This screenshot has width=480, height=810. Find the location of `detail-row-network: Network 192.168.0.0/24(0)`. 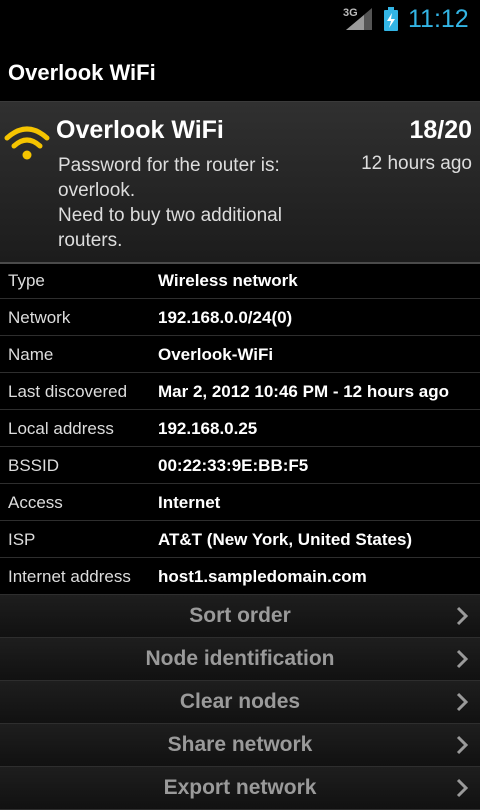

detail-row-network: Network 192.168.0.0/24(0) is located at coordinates (240, 317).